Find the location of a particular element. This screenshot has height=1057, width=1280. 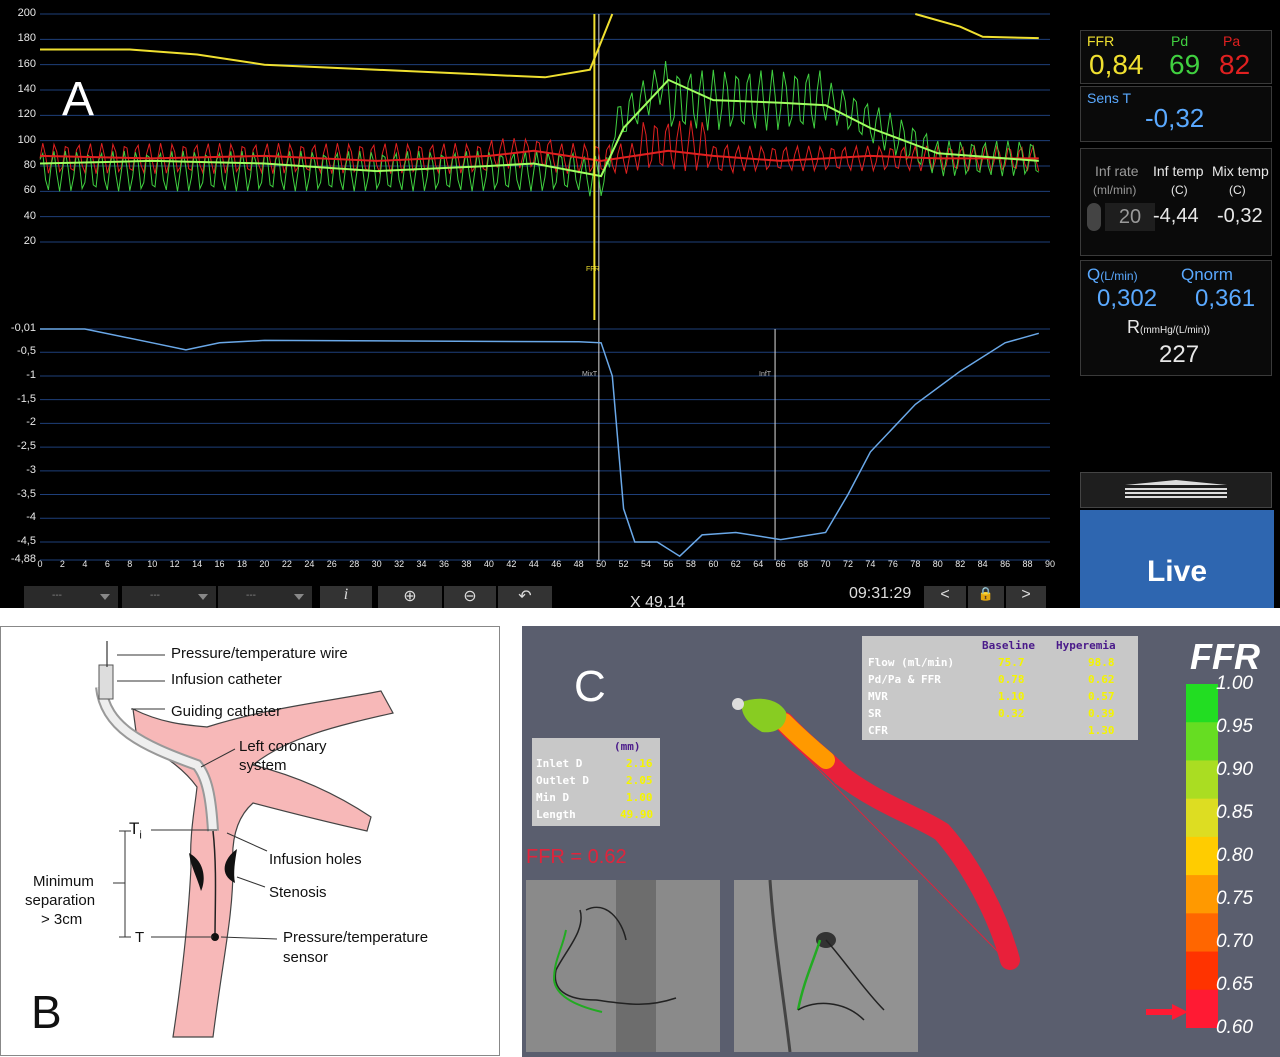

inf-rate-input: 20 is located at coordinates (1130, 217).